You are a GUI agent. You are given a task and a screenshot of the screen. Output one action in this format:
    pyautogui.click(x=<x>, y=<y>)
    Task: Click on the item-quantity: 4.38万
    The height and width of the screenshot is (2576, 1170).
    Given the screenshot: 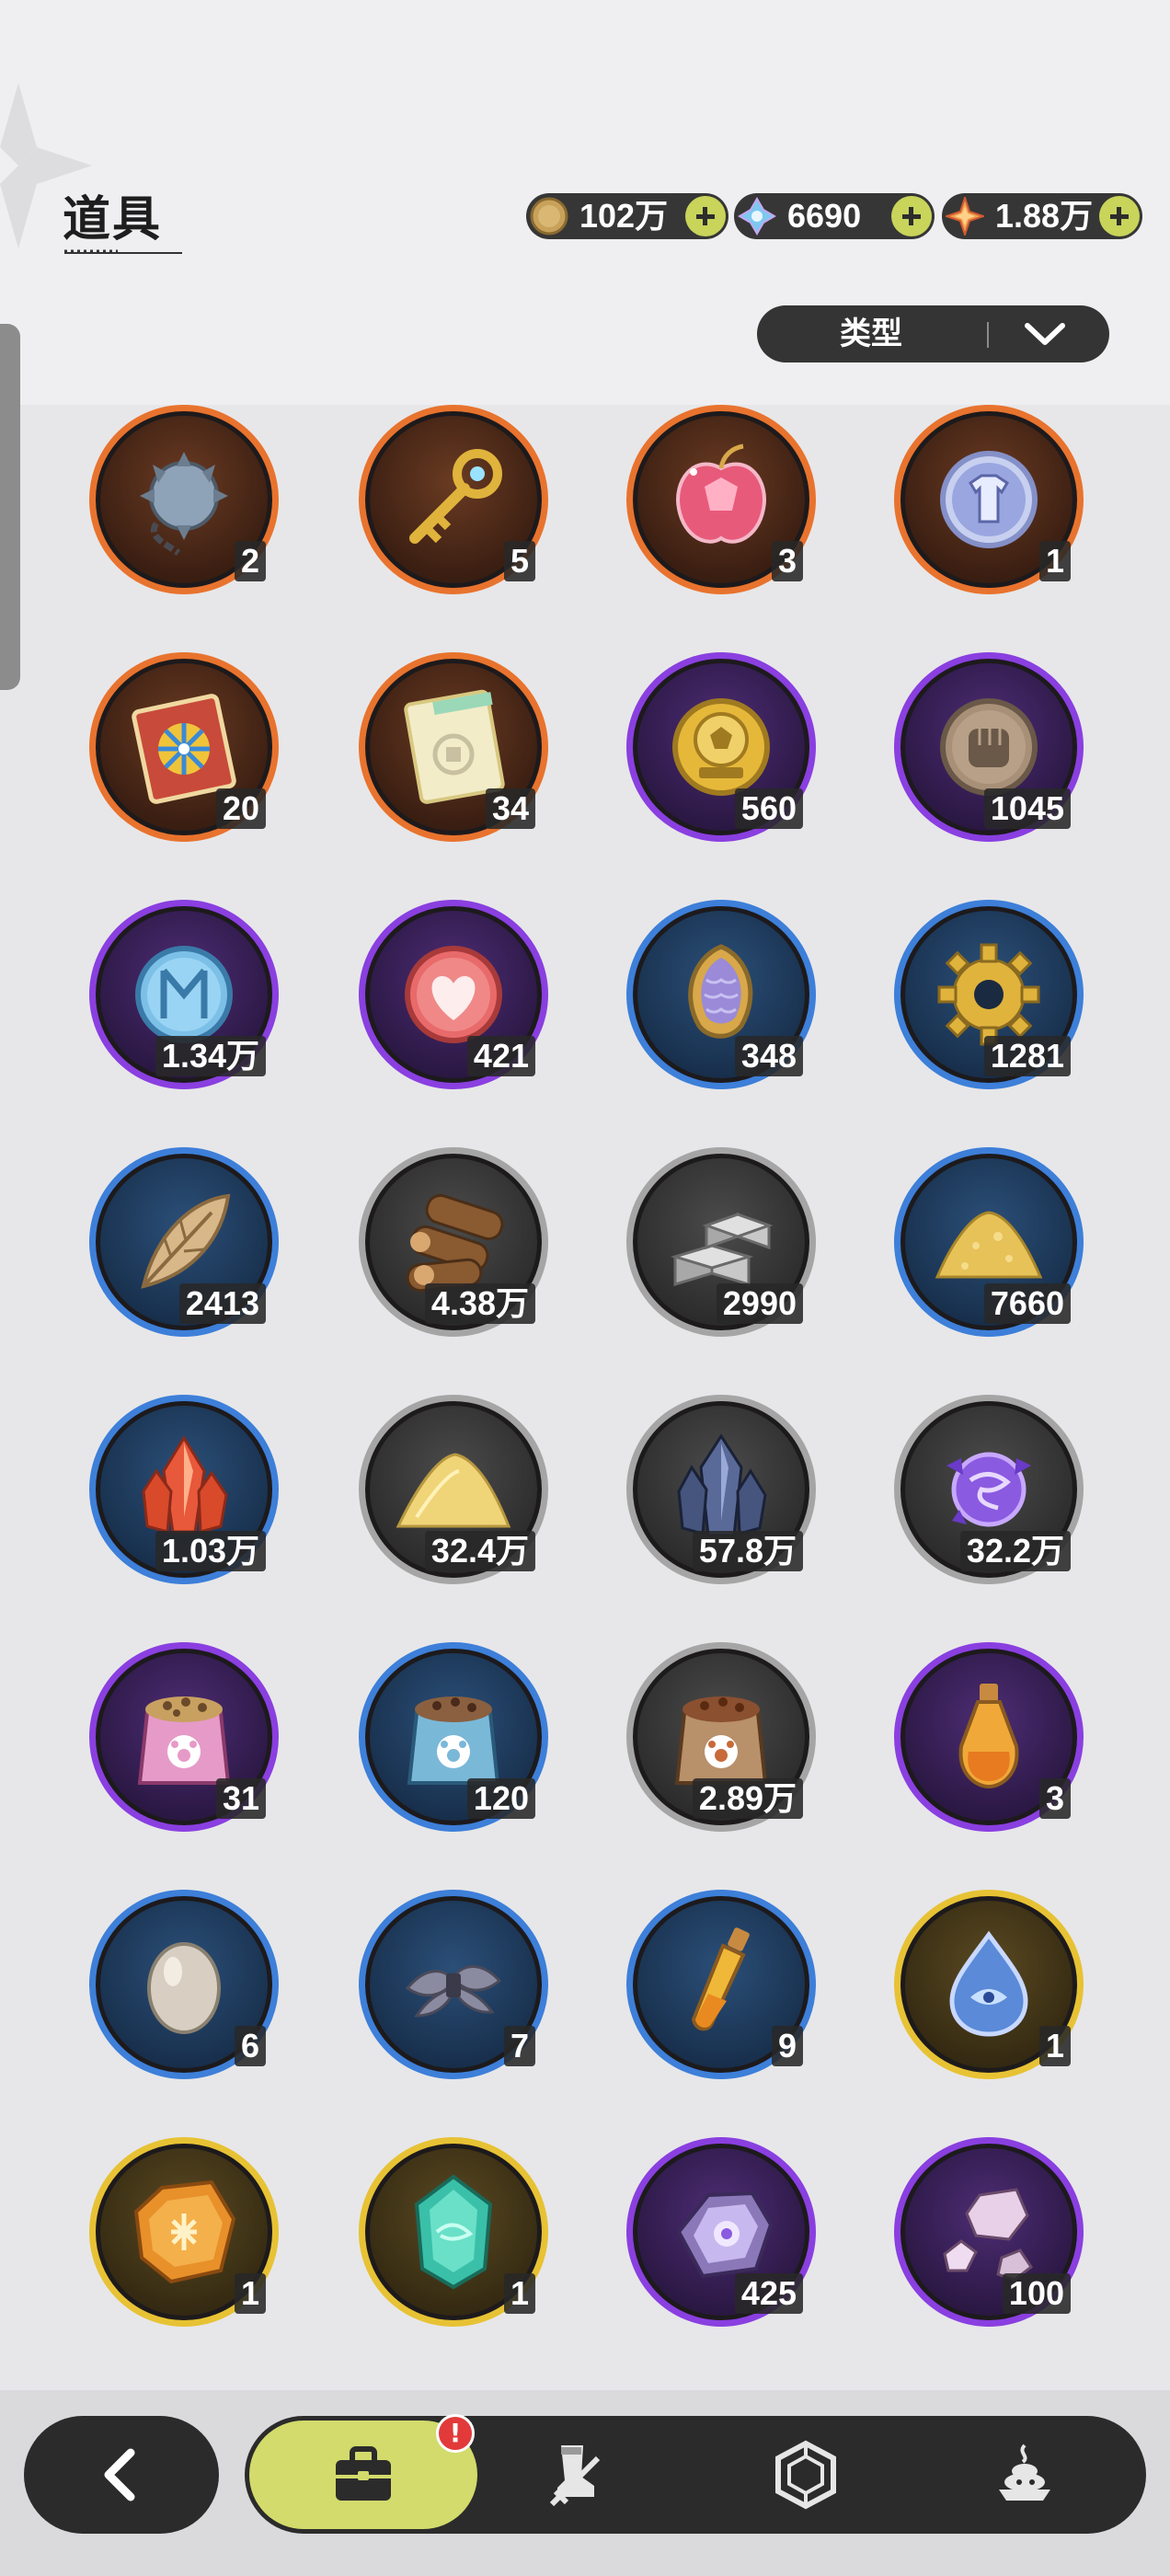 What is the action you would take?
    pyautogui.click(x=479, y=1303)
    